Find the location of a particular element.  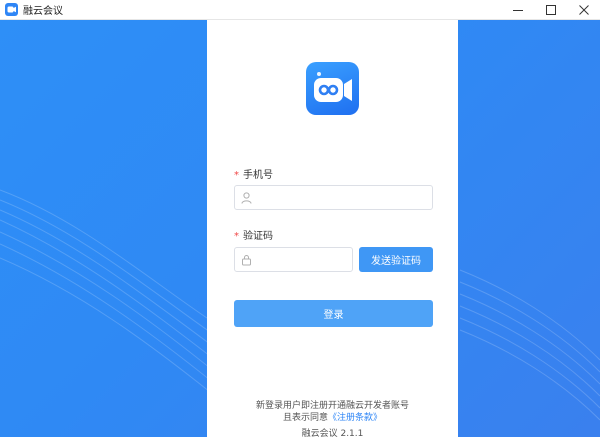

minimize-button is located at coordinates (517, 10).